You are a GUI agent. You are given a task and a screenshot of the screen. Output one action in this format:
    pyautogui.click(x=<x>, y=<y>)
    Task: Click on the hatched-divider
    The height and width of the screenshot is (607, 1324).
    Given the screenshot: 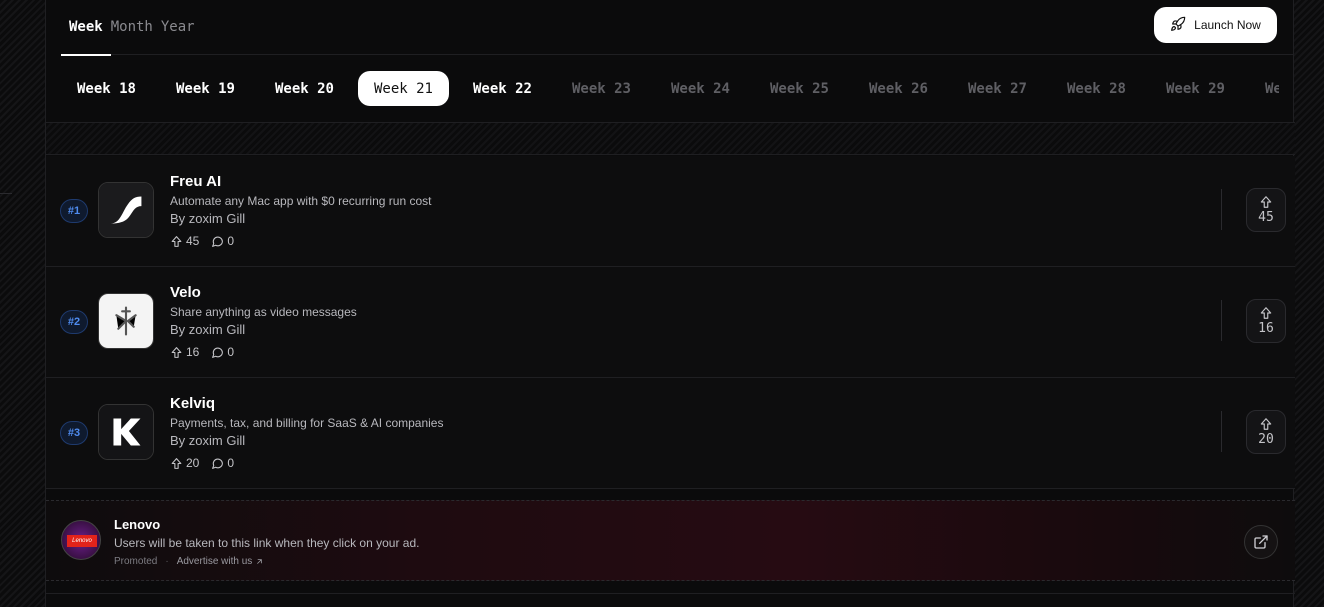 What is the action you would take?
    pyautogui.click(x=670, y=139)
    